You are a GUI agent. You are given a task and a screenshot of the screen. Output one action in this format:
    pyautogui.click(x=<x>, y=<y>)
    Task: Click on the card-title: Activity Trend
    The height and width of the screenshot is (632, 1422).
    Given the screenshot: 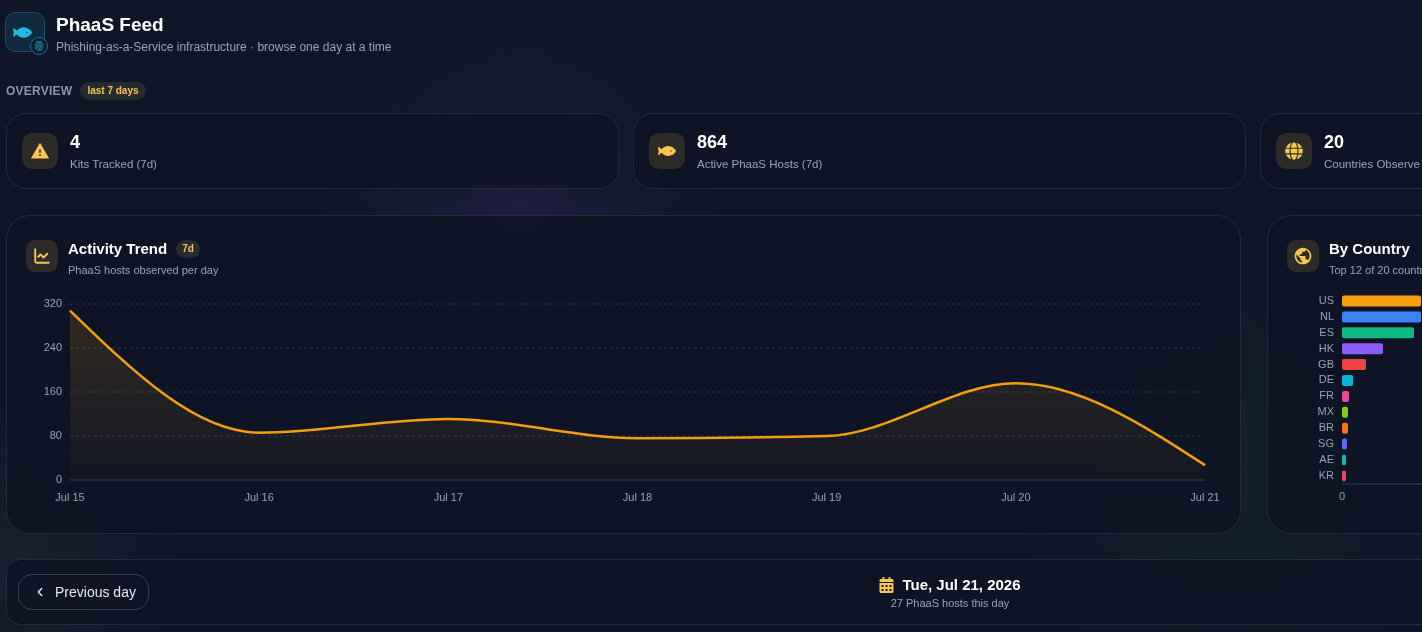 What is the action you would take?
    pyautogui.click(x=118, y=249)
    